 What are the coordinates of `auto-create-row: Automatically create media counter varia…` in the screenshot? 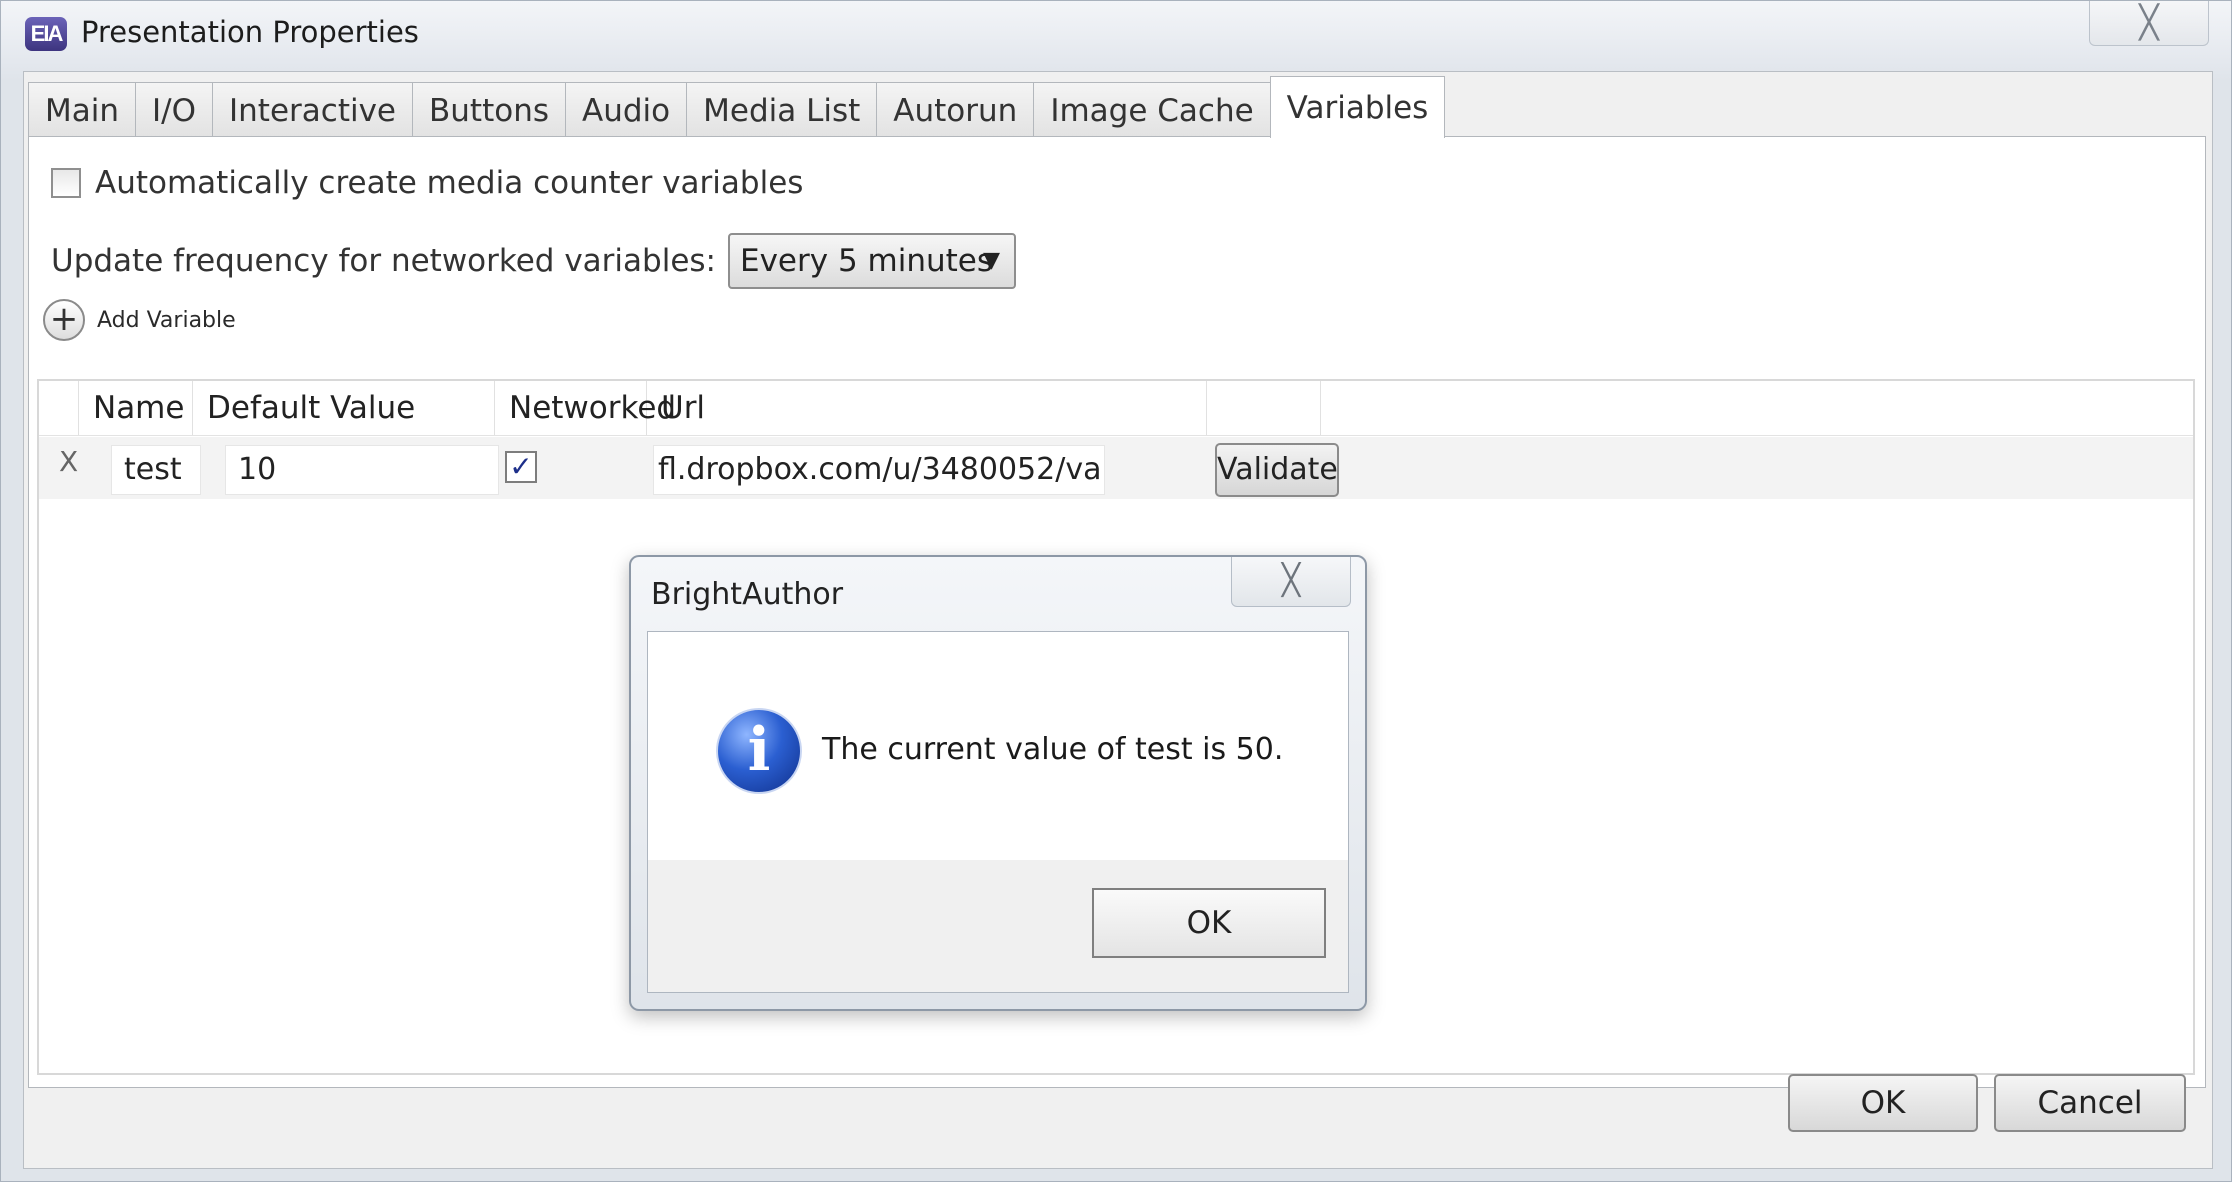 It's located at (427, 183).